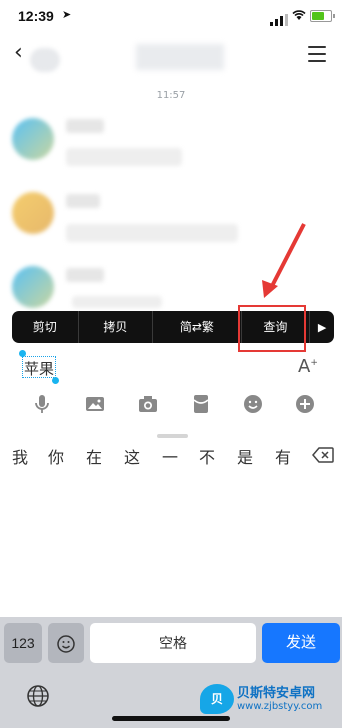 Image resolution: width=342 pixels, height=728 pixels. Describe the element at coordinates (56, 456) in the screenshot. I see `candidate-word: 你` at that location.